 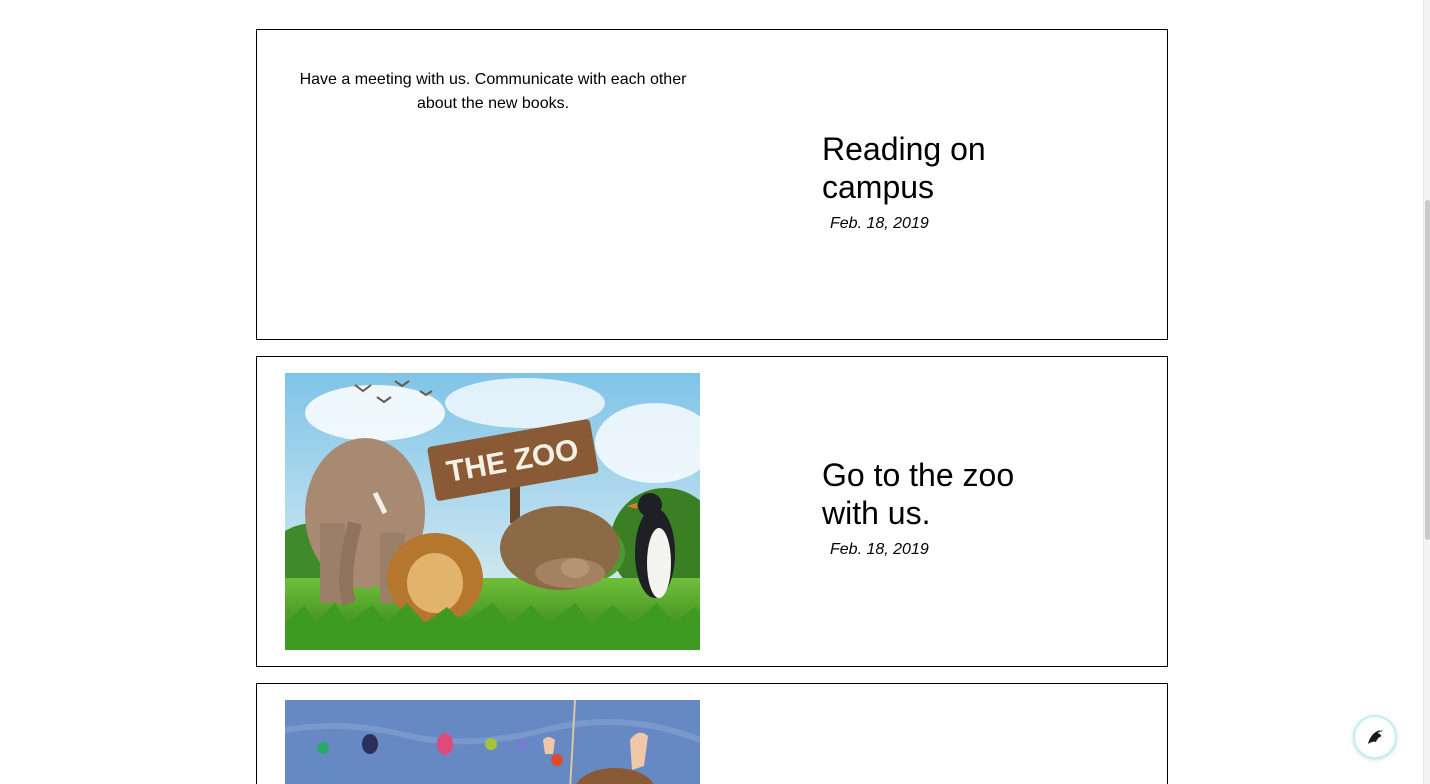 What do you see at coordinates (932, 168) in the screenshot?
I see `event-title: Reading on campus` at bounding box center [932, 168].